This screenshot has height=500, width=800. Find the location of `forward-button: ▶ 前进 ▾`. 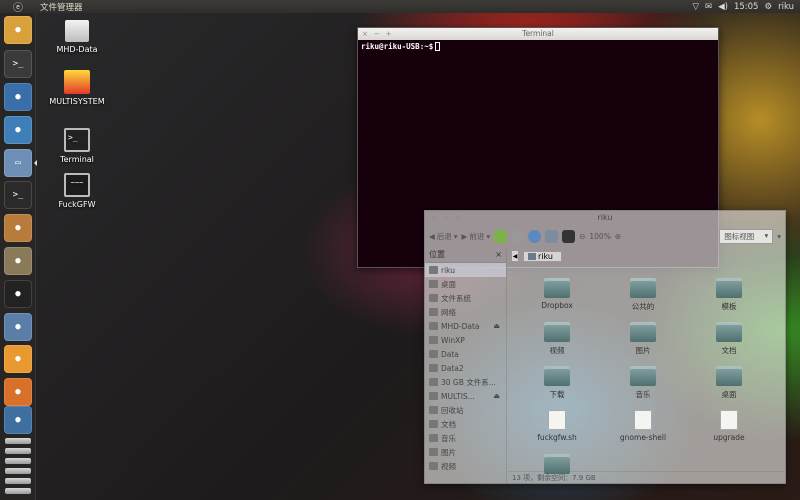

forward-button: ▶ 前进 ▾ is located at coordinates (476, 236).